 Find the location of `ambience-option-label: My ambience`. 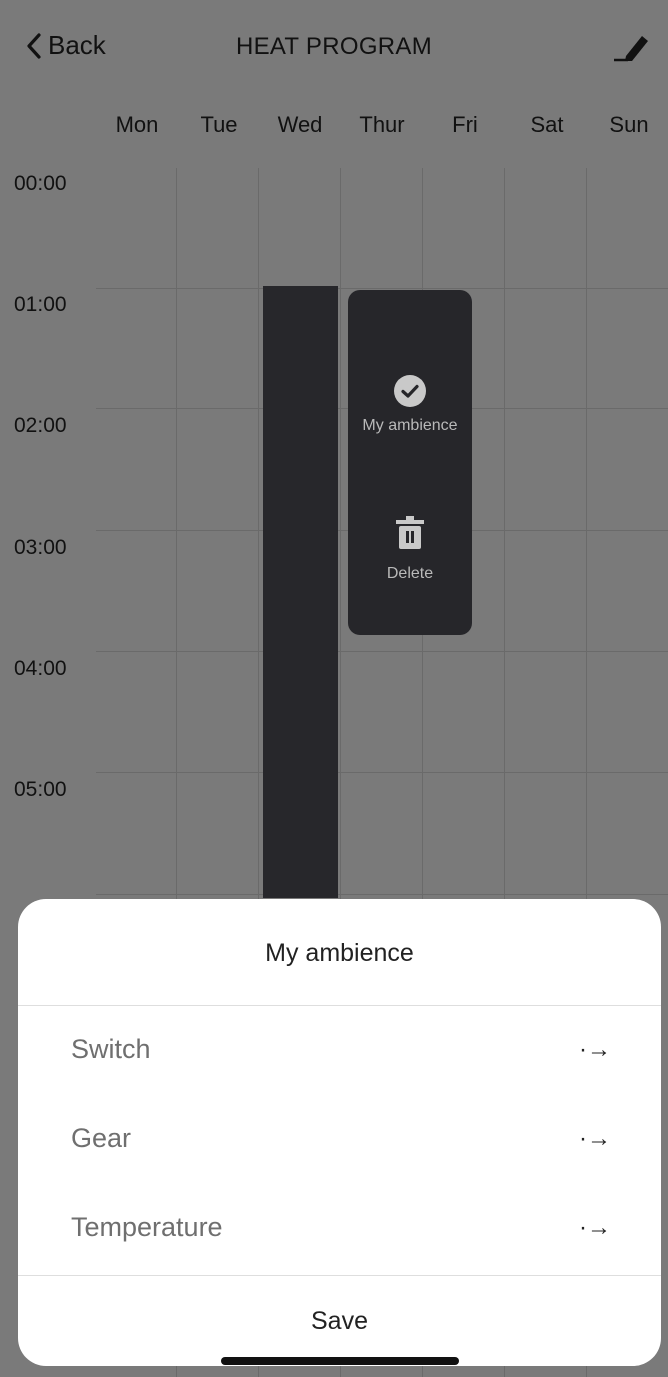

ambience-option-label: My ambience is located at coordinates (410, 425).